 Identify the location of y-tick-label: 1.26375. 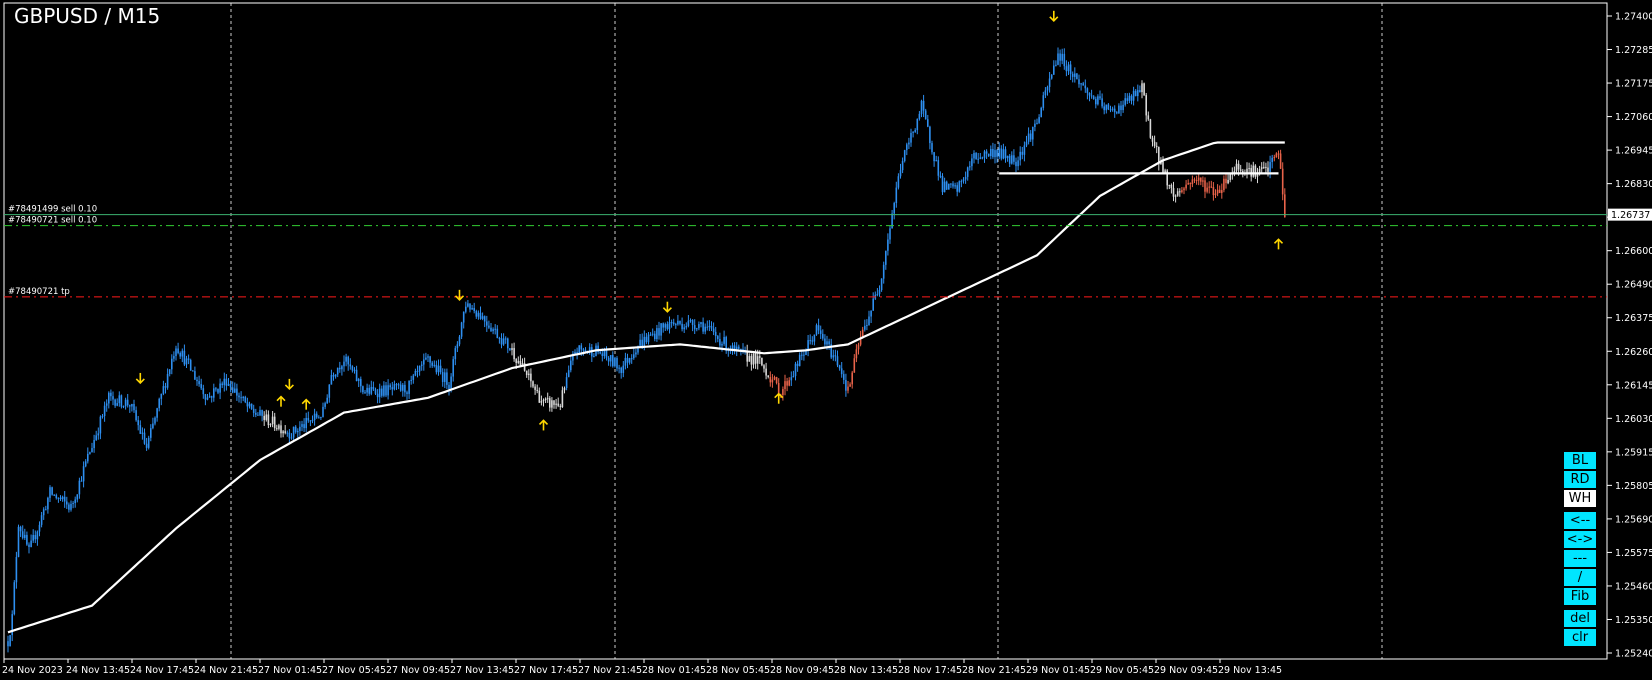
(1633, 318).